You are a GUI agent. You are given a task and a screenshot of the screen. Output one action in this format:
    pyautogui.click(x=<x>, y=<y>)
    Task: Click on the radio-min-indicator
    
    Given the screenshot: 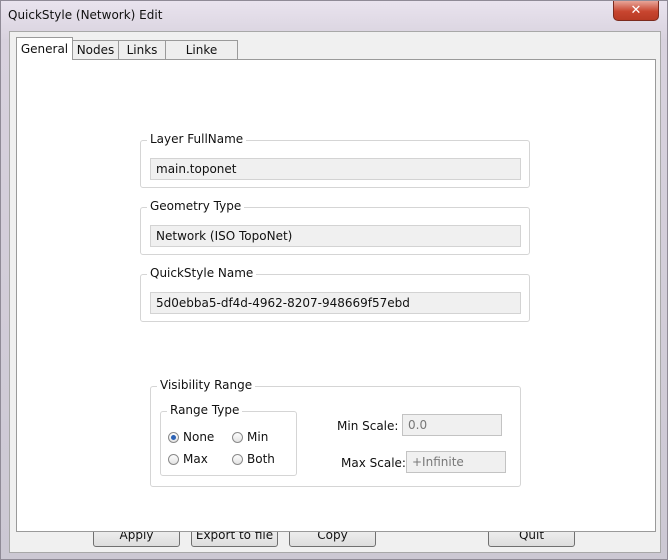 What is the action you would take?
    pyautogui.click(x=237, y=437)
    